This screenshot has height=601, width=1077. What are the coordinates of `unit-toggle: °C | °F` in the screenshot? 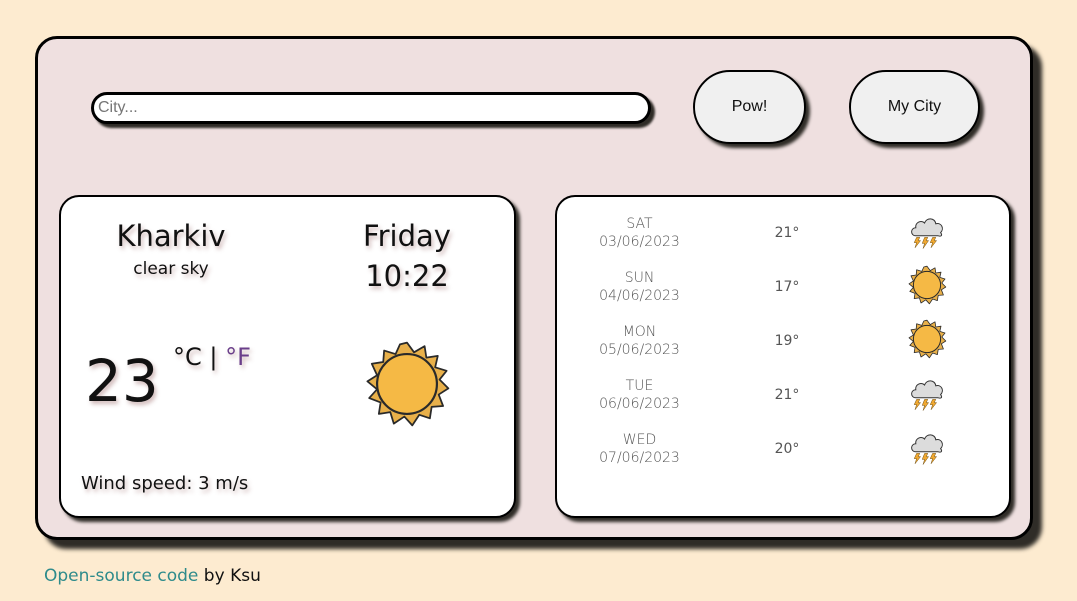 It's located at (212, 357).